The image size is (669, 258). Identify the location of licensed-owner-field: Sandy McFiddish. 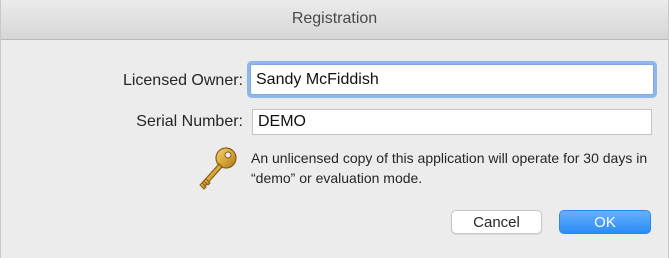
(452, 79).